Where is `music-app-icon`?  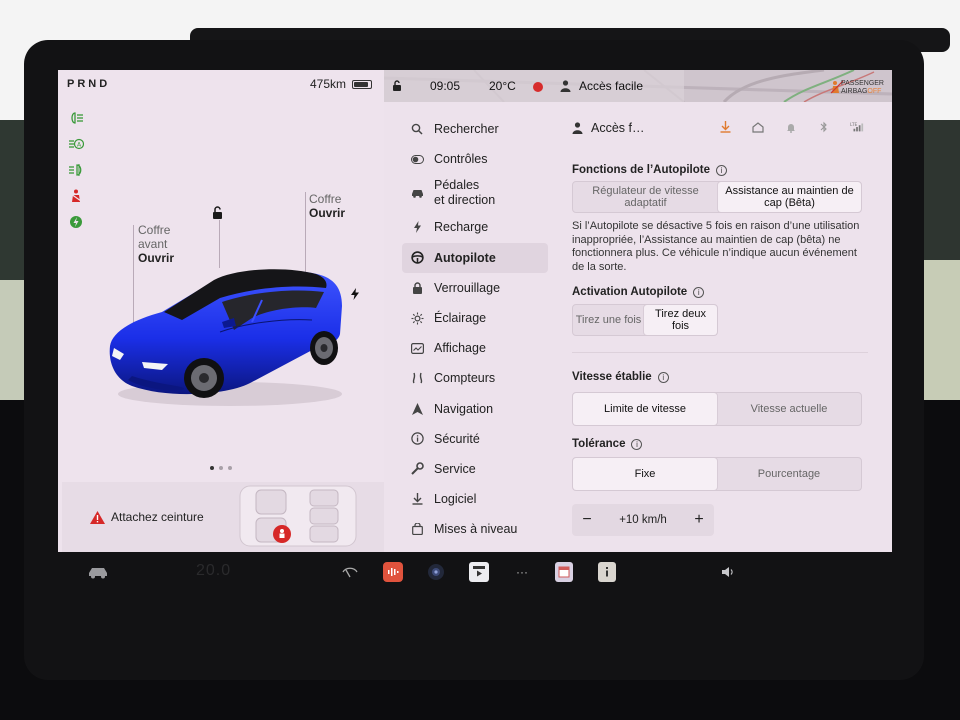
music-app-icon is located at coordinates (393, 572).